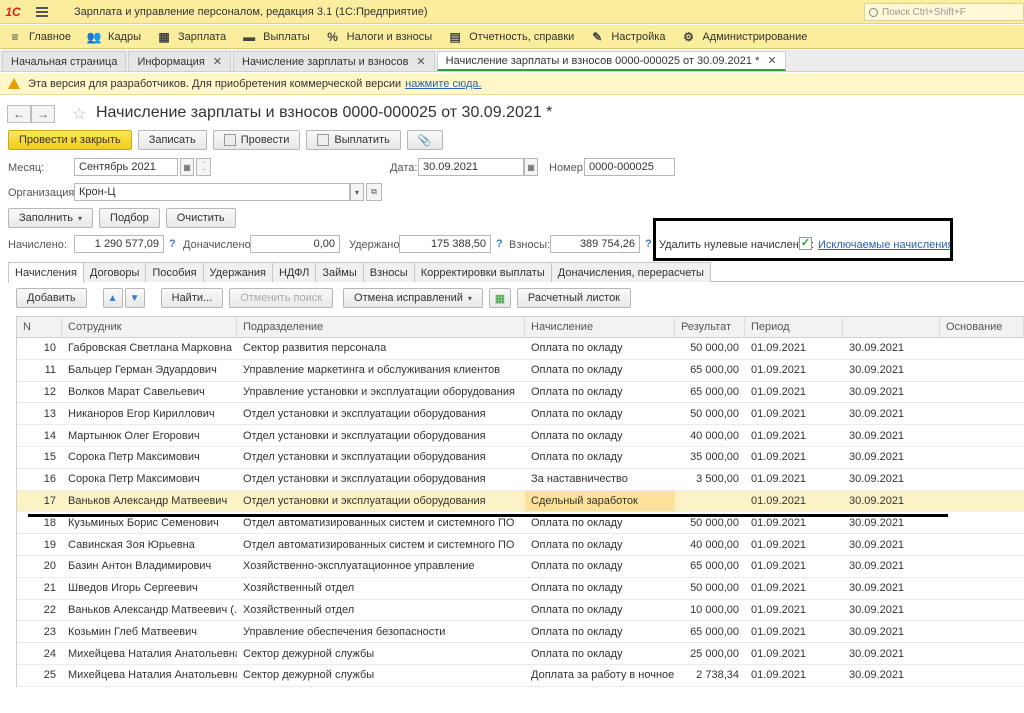 This screenshot has width=1024, height=713. What do you see at coordinates (174, 272) in the screenshot?
I see `doc-tab: Пособия` at bounding box center [174, 272].